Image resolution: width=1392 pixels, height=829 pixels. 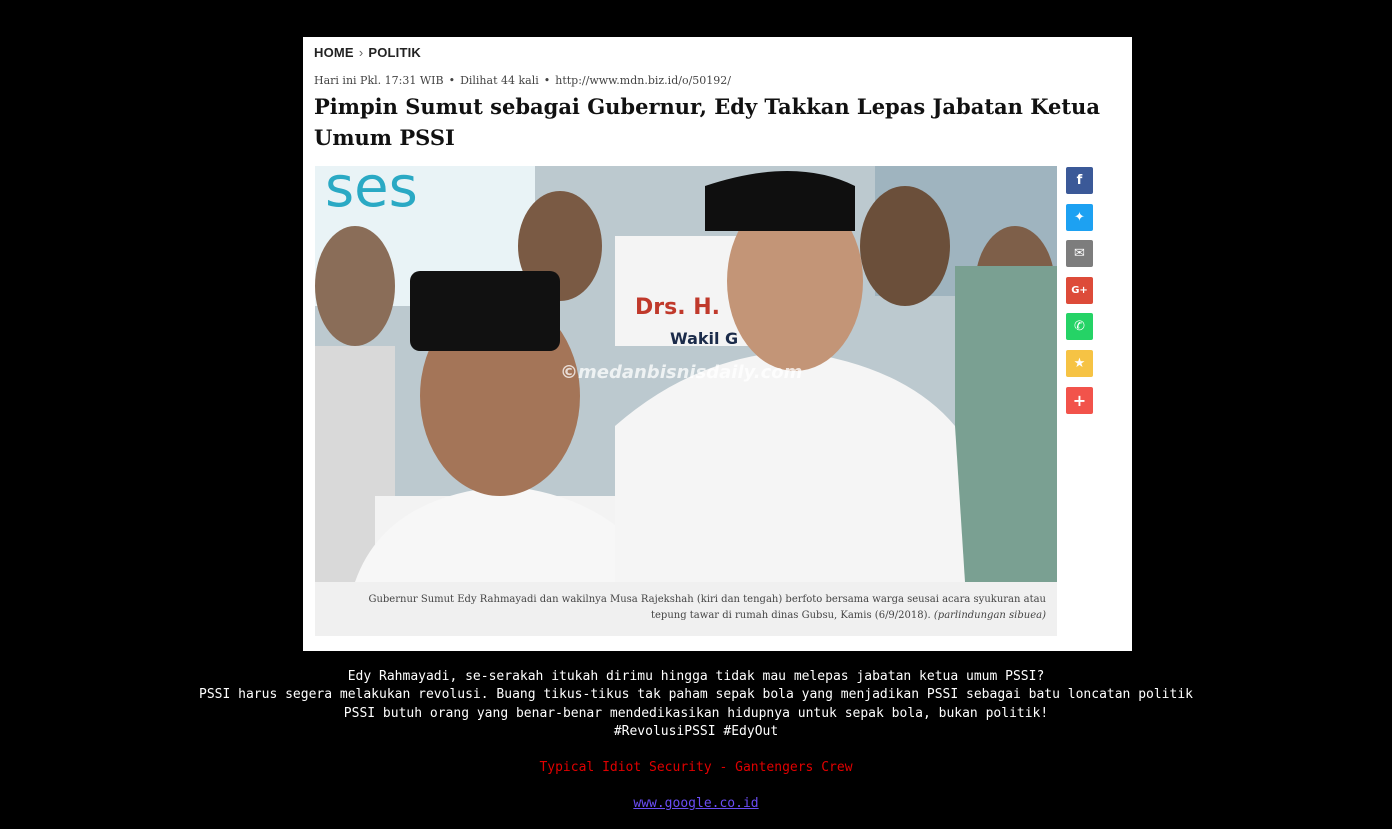 I want to click on share-bar: f ✦ ✉ G+ ✆ ★ +, so click(x=1080, y=295).